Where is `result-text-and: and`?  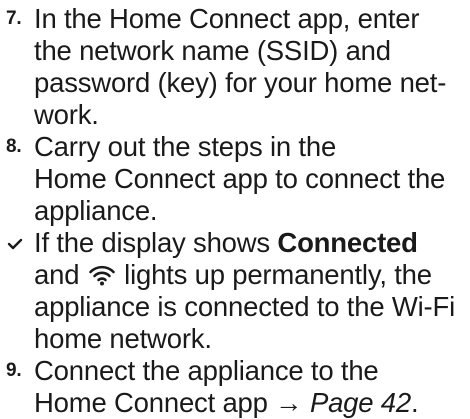 result-text-and: and is located at coordinates (60, 274).